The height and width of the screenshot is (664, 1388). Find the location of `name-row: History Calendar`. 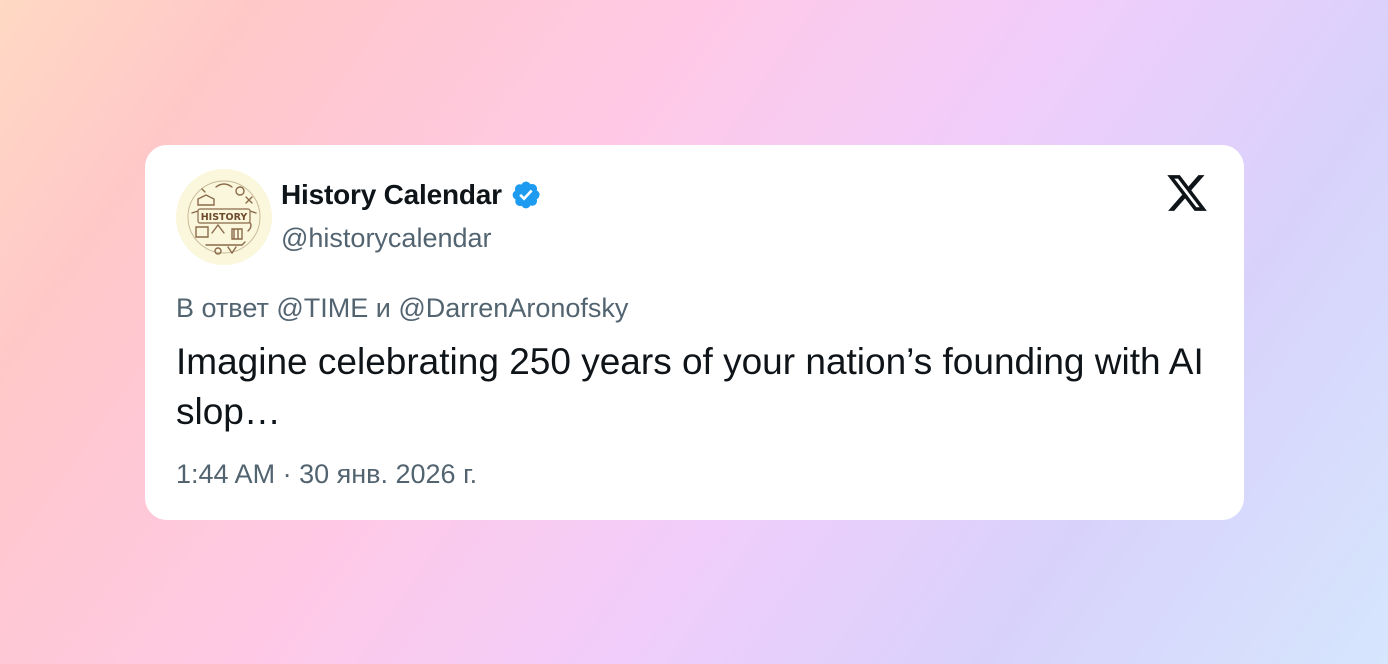

name-row: History Calendar is located at coordinates (411, 195).